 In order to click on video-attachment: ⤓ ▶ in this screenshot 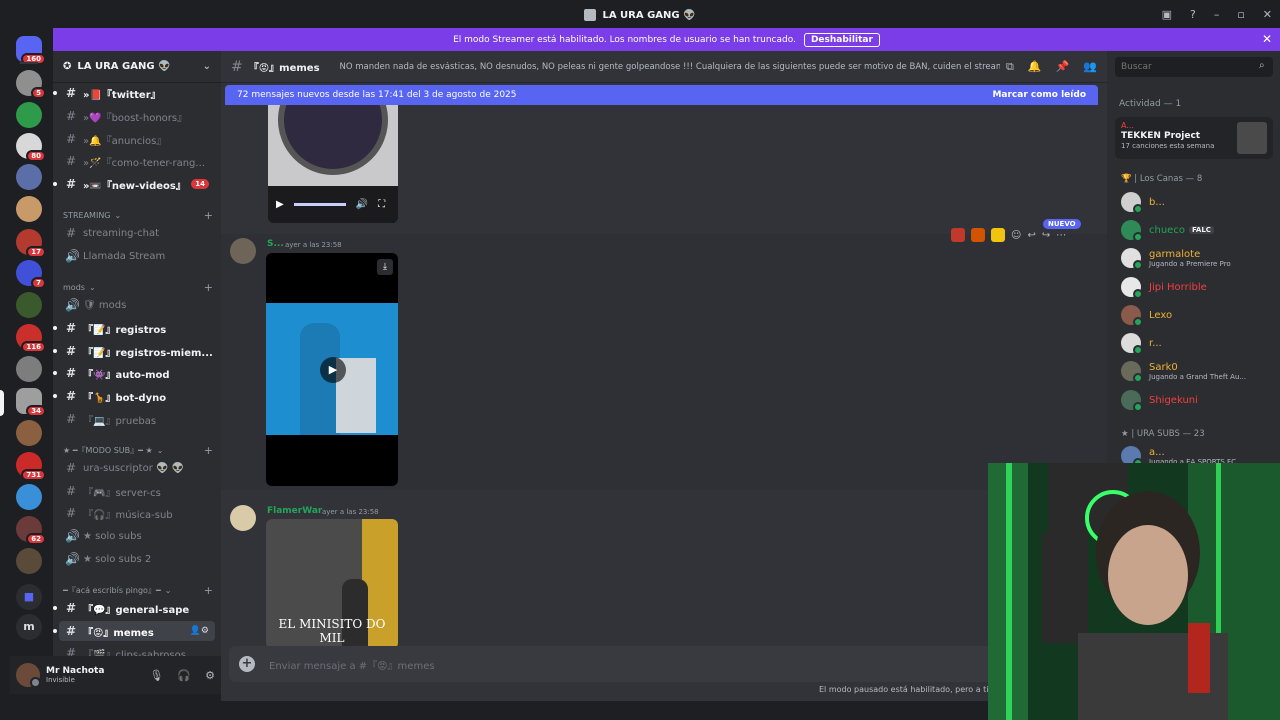, I will do `click(332, 369)`.